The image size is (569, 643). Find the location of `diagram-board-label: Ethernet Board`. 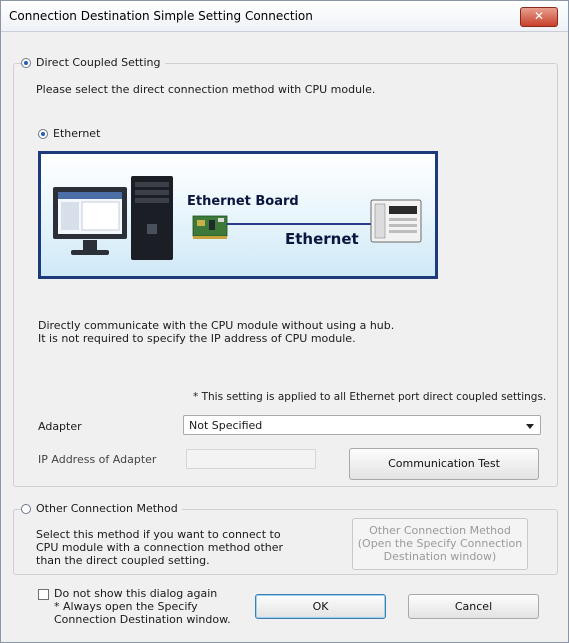

diagram-board-label: Ethernet Board is located at coordinates (243, 201).